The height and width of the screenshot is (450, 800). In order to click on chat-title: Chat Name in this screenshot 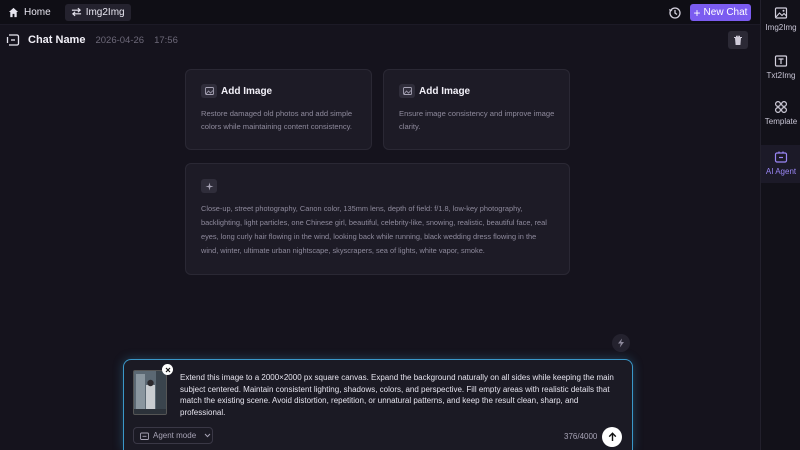, I will do `click(57, 40)`.